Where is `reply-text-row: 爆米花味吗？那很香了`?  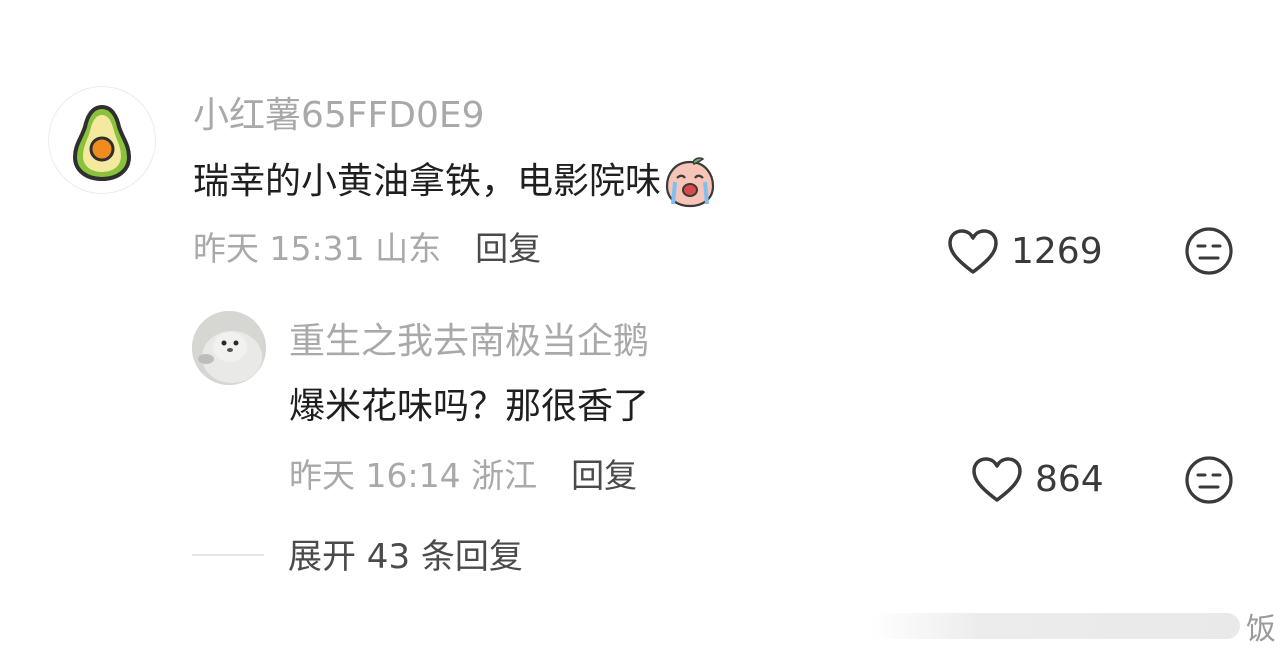 reply-text-row: 爆米花味吗？那很香了 is located at coordinates (469, 407).